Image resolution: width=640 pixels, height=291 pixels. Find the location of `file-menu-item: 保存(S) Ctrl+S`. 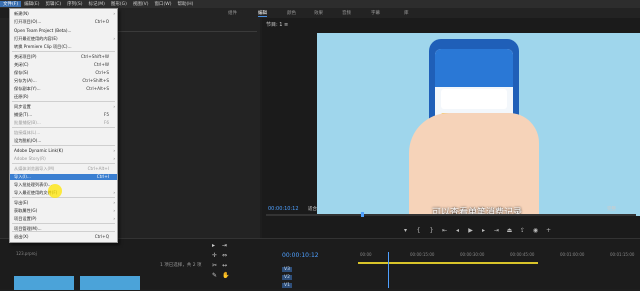

file-menu-item: 保存(S) Ctrl+S is located at coordinates (63, 73).